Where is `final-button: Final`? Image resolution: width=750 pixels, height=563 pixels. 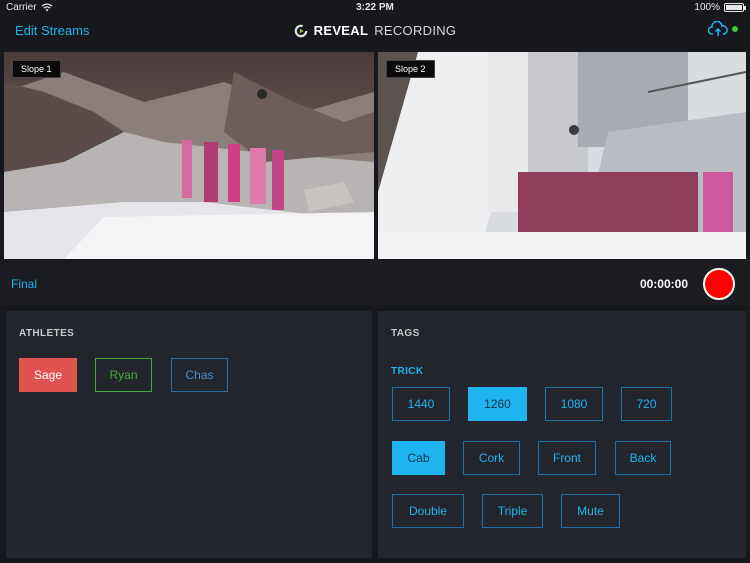
final-button: Final is located at coordinates (24, 284).